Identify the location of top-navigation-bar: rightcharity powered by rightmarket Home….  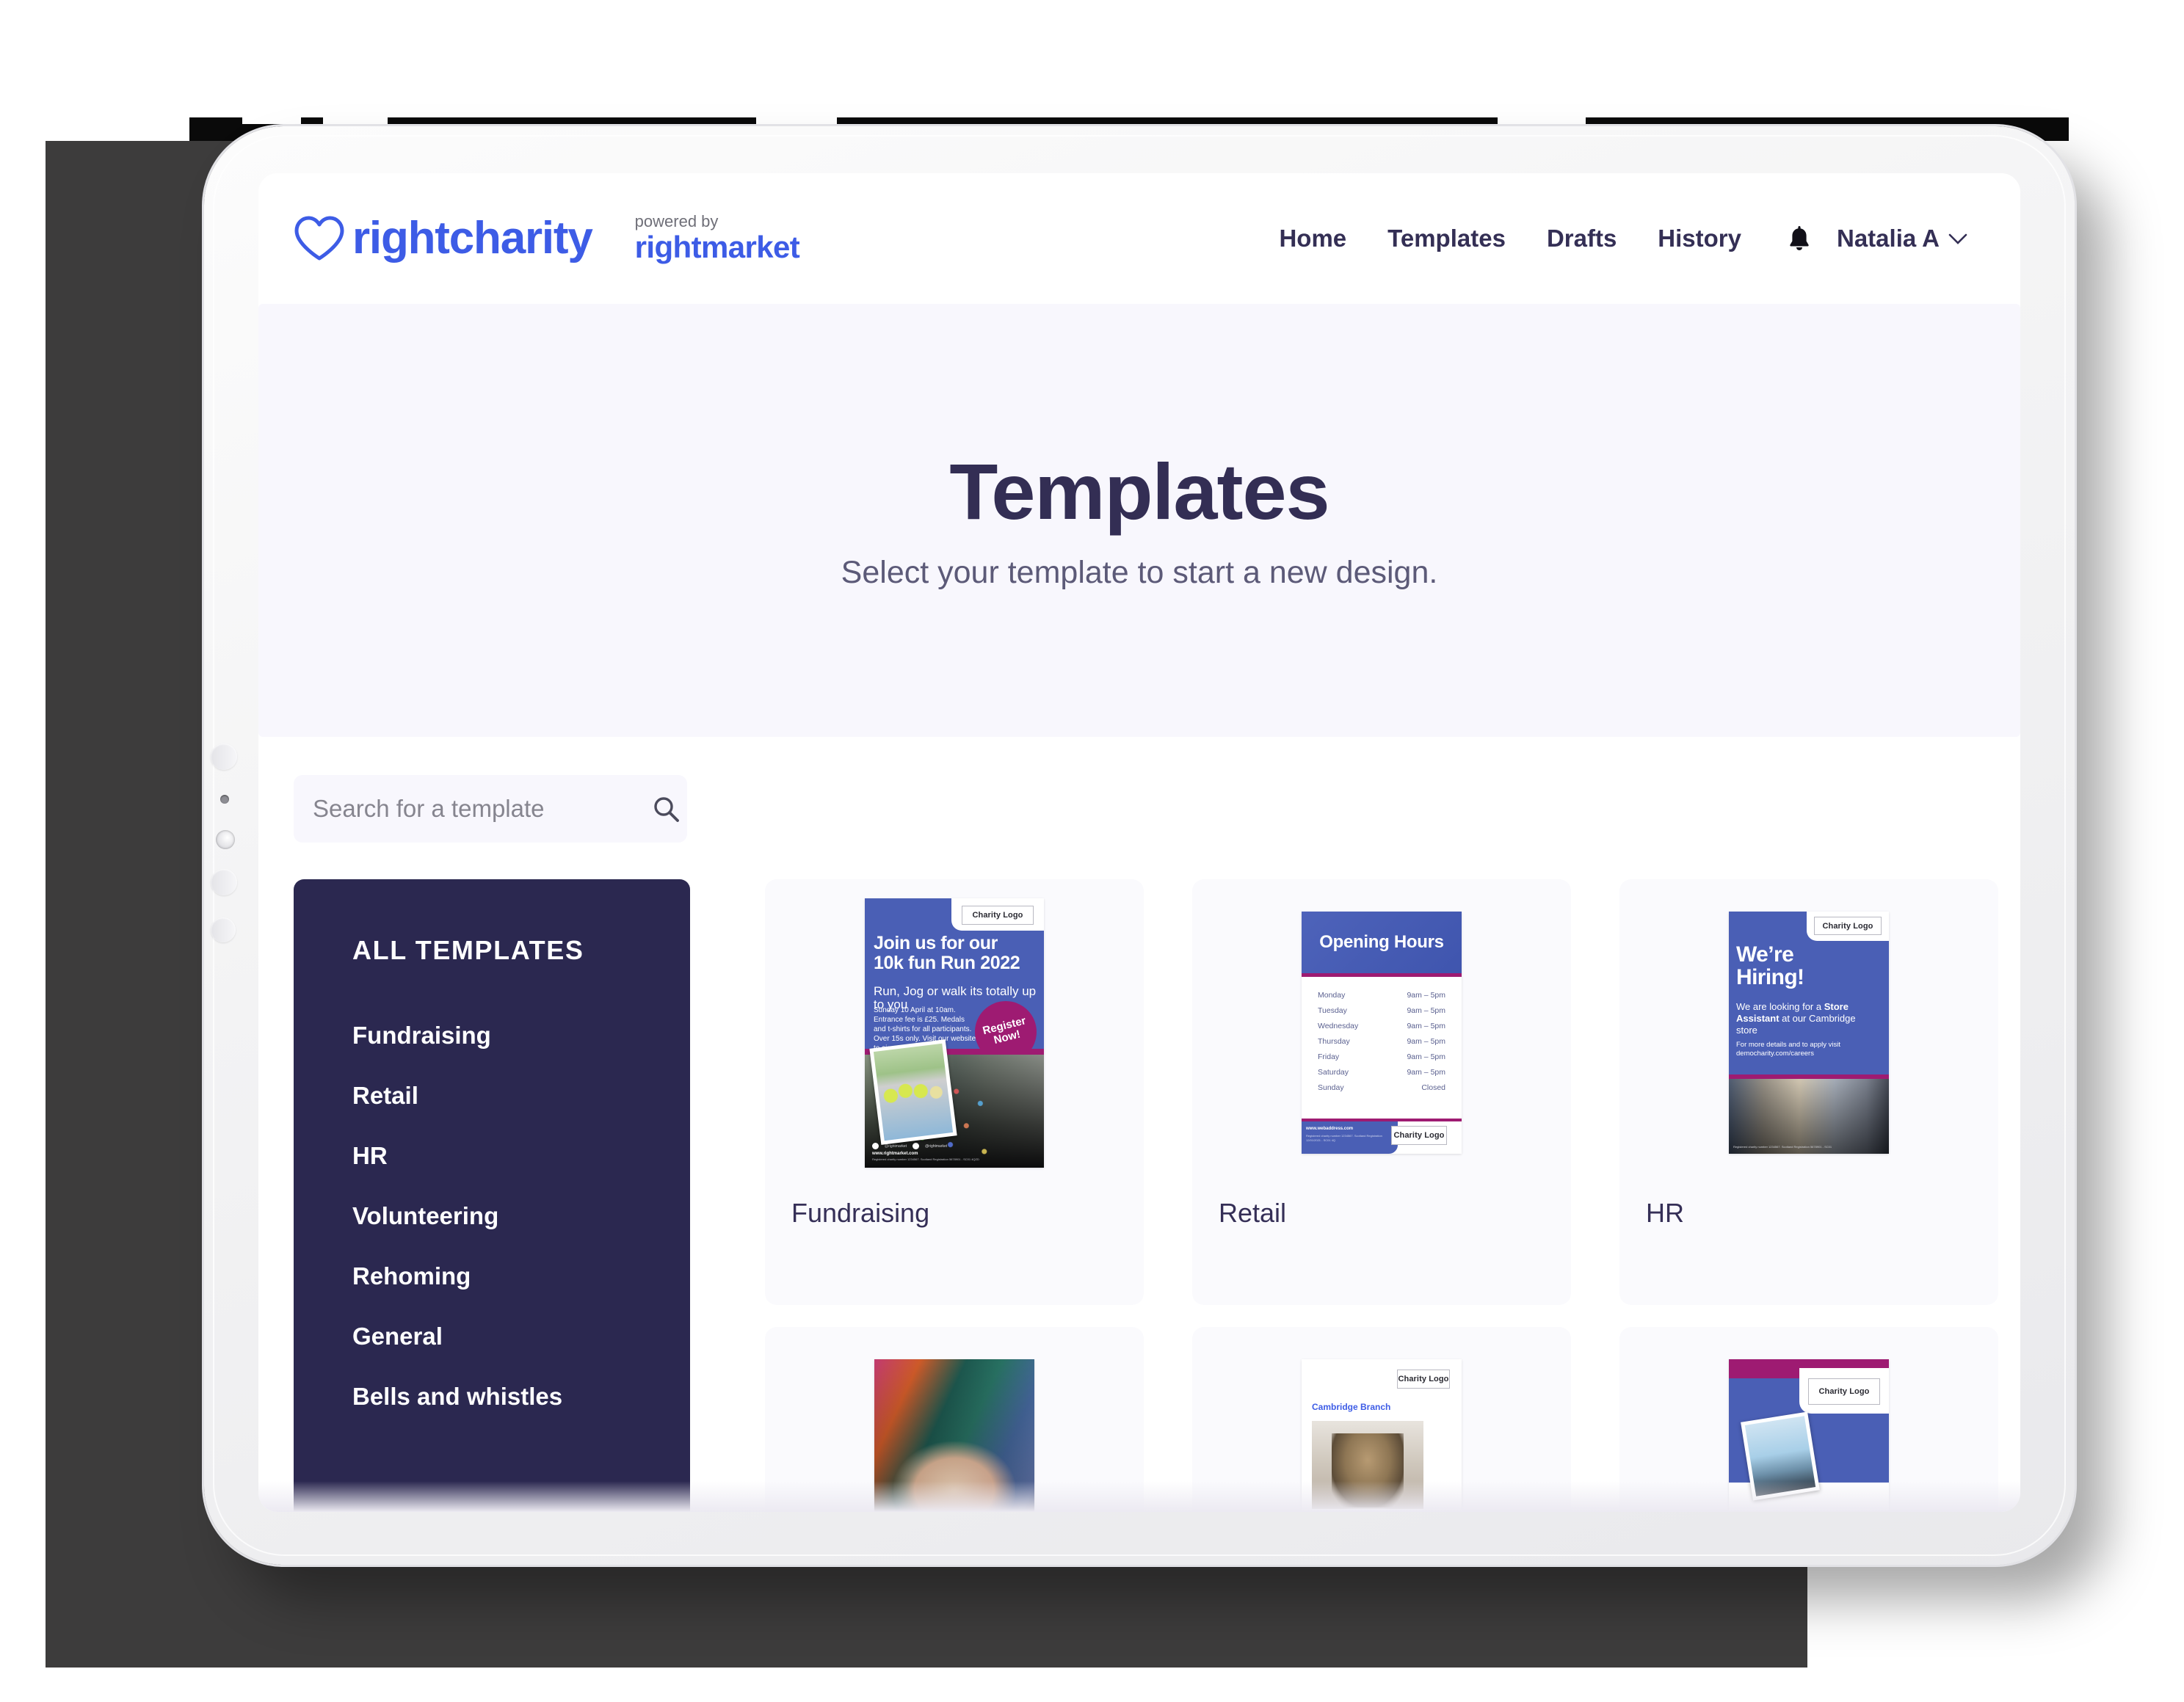
(1139, 238).